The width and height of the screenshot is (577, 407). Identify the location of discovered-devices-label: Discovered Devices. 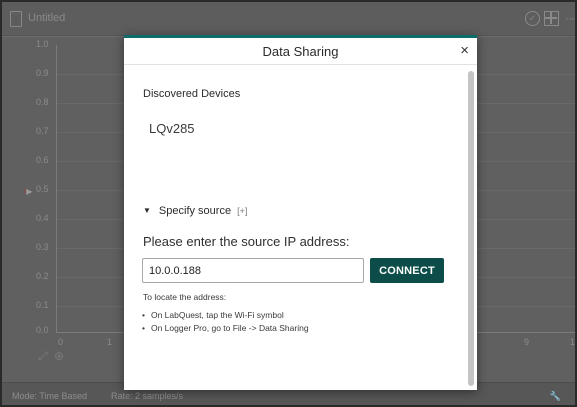
(192, 94).